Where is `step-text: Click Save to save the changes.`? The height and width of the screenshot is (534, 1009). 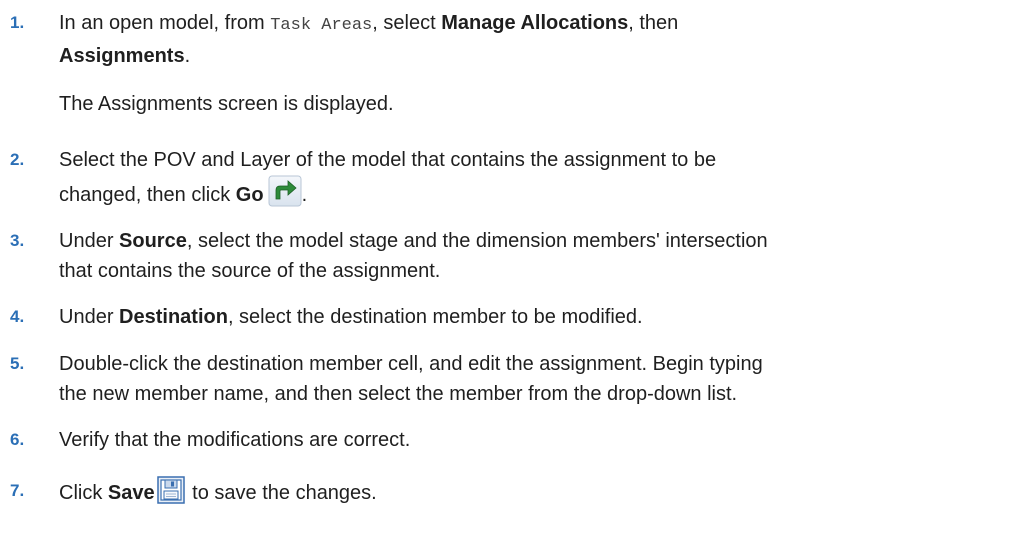 step-text: Click Save to save the changes. is located at coordinates (519, 492).